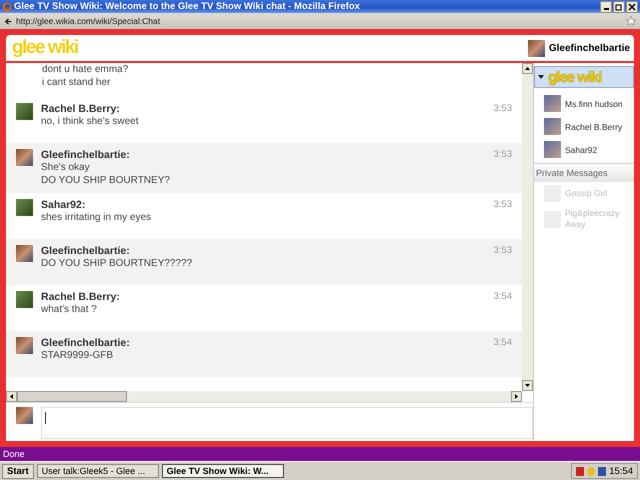  What do you see at coordinates (264, 396) in the screenshot?
I see `horizontal-scrollbar` at bounding box center [264, 396].